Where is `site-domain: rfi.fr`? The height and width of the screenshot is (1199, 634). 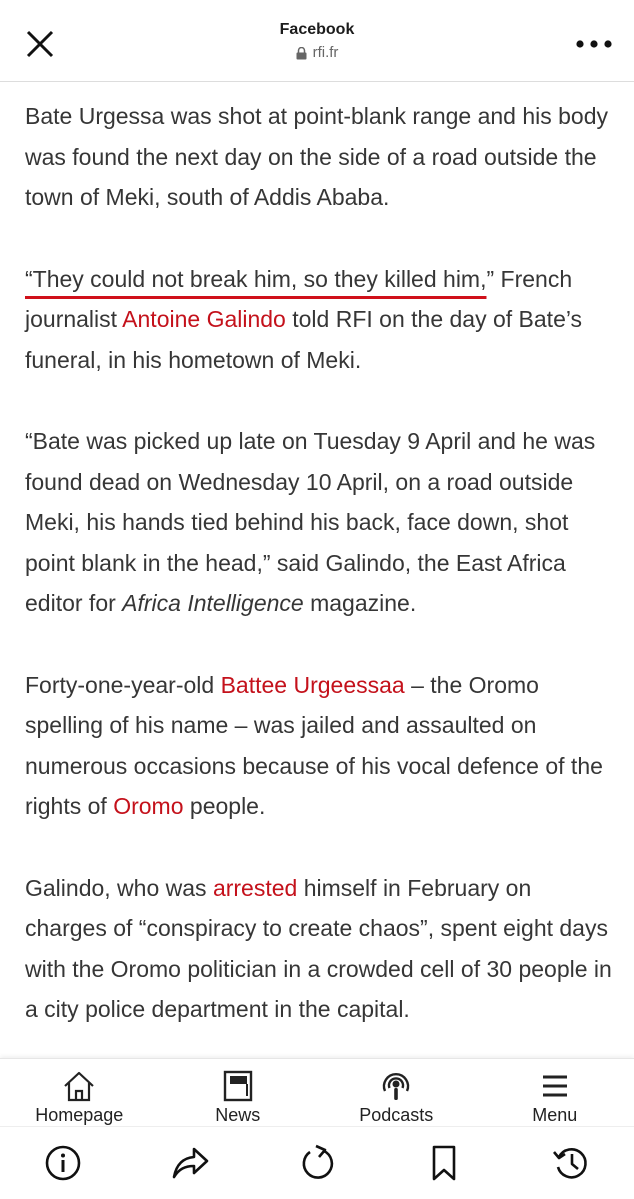 site-domain: rfi.fr is located at coordinates (317, 53).